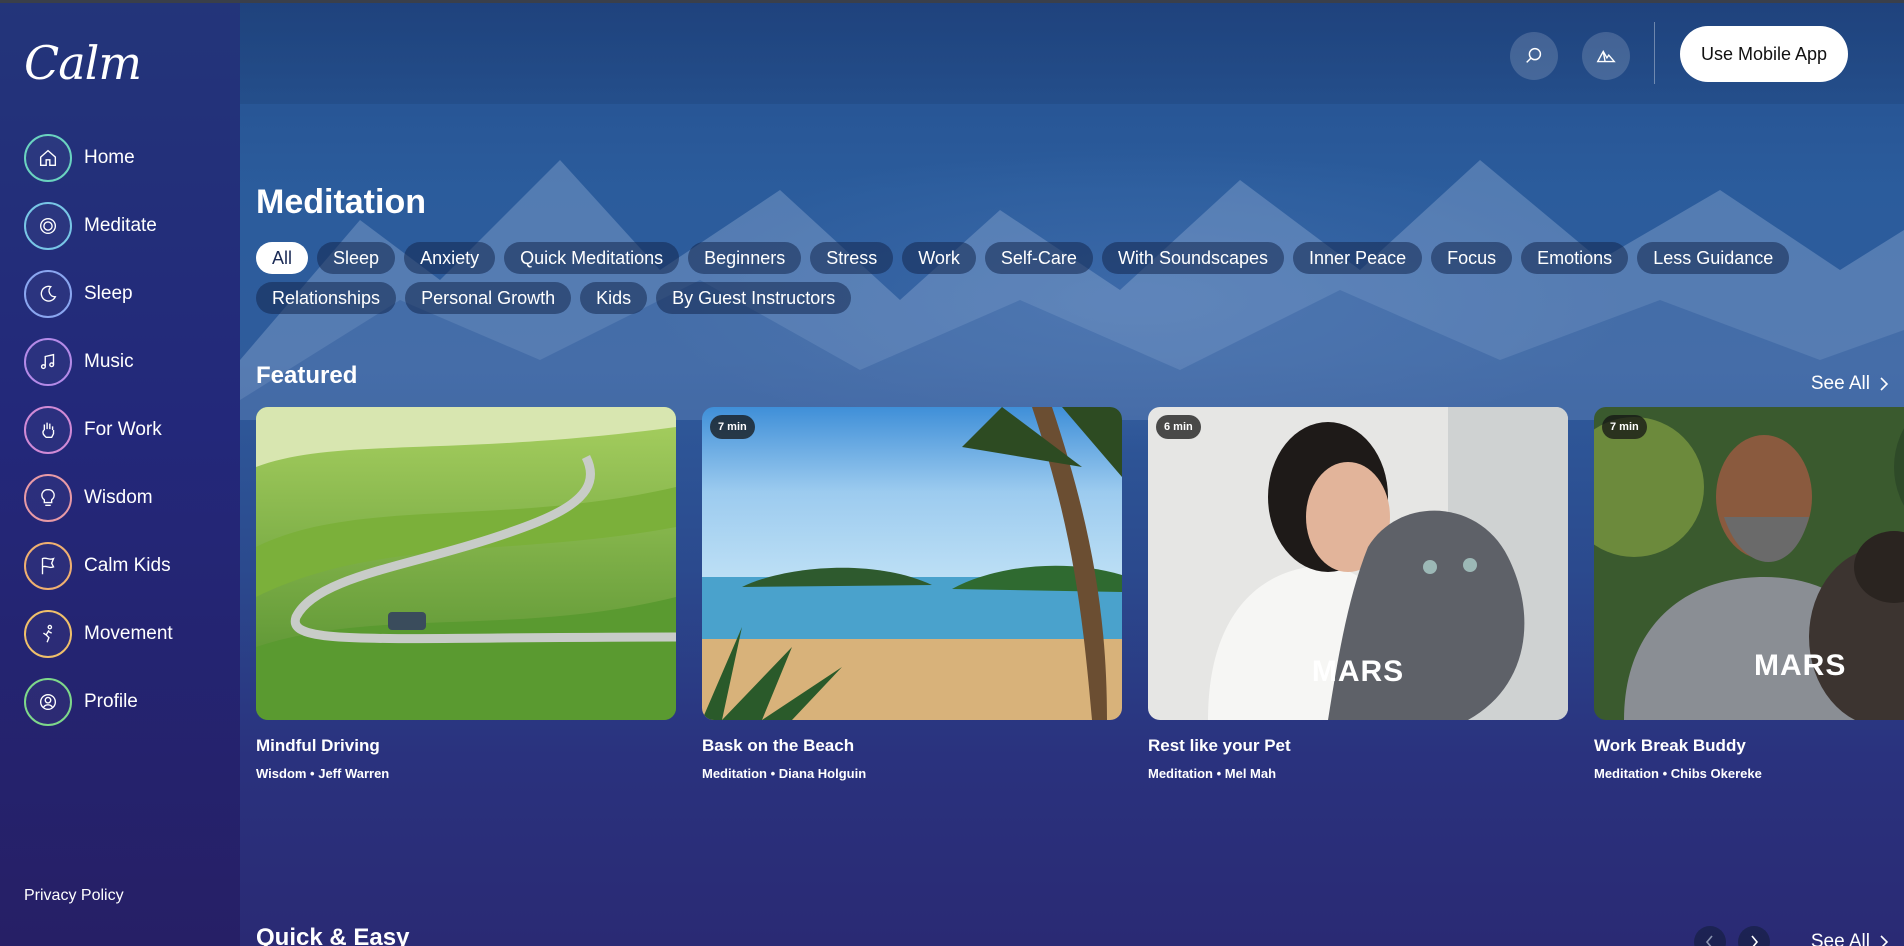 The height and width of the screenshot is (946, 1904). What do you see at coordinates (318, 745) in the screenshot?
I see `card-title: Mindful Driving` at bounding box center [318, 745].